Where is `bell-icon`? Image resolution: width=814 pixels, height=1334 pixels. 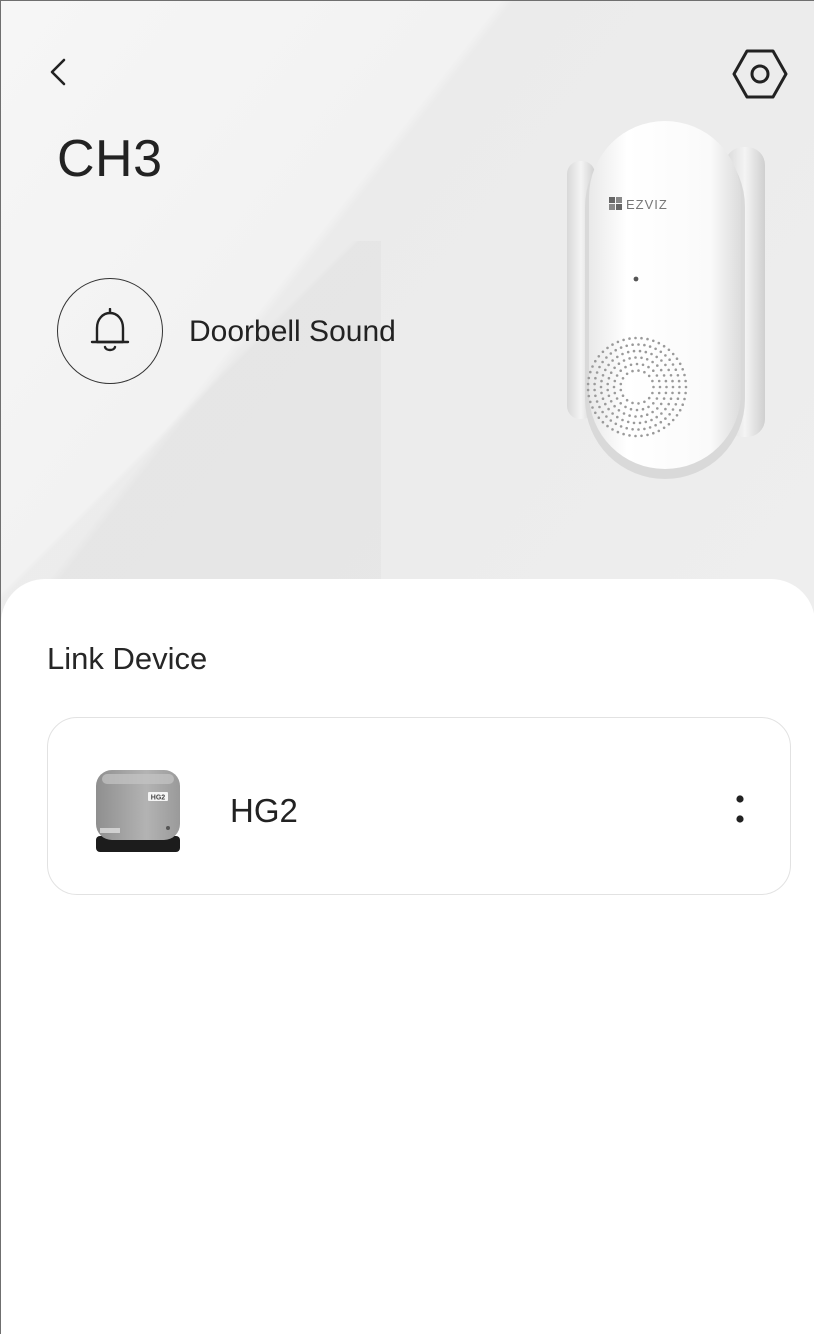 bell-icon is located at coordinates (110, 330).